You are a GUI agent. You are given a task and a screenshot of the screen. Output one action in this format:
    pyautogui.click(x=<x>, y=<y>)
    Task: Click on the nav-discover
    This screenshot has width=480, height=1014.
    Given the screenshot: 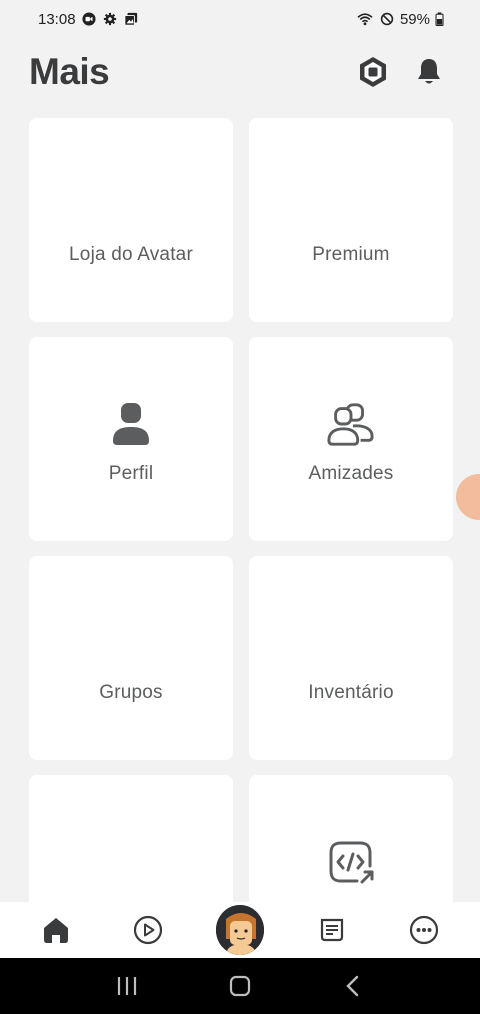 What is the action you would take?
    pyautogui.click(x=148, y=930)
    